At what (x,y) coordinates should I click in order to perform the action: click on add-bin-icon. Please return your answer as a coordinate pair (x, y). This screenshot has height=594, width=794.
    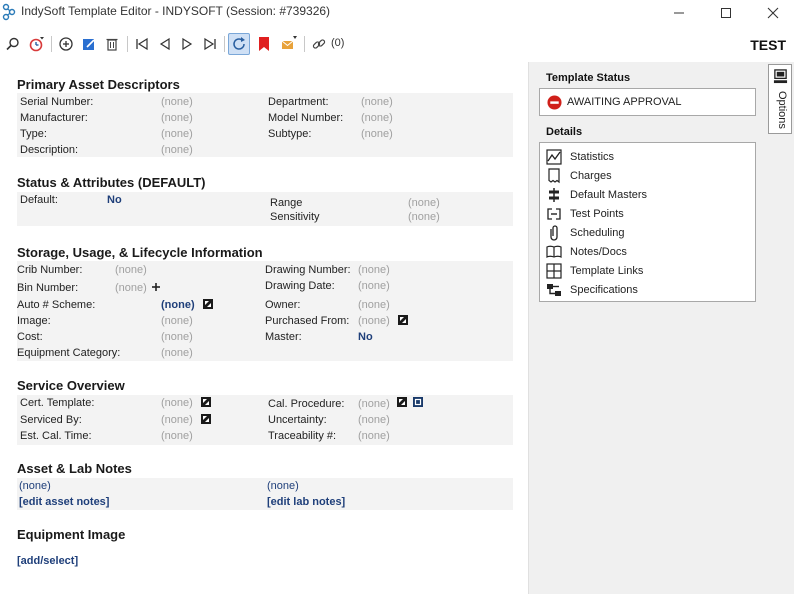
    Looking at the image, I should click on (156, 287).